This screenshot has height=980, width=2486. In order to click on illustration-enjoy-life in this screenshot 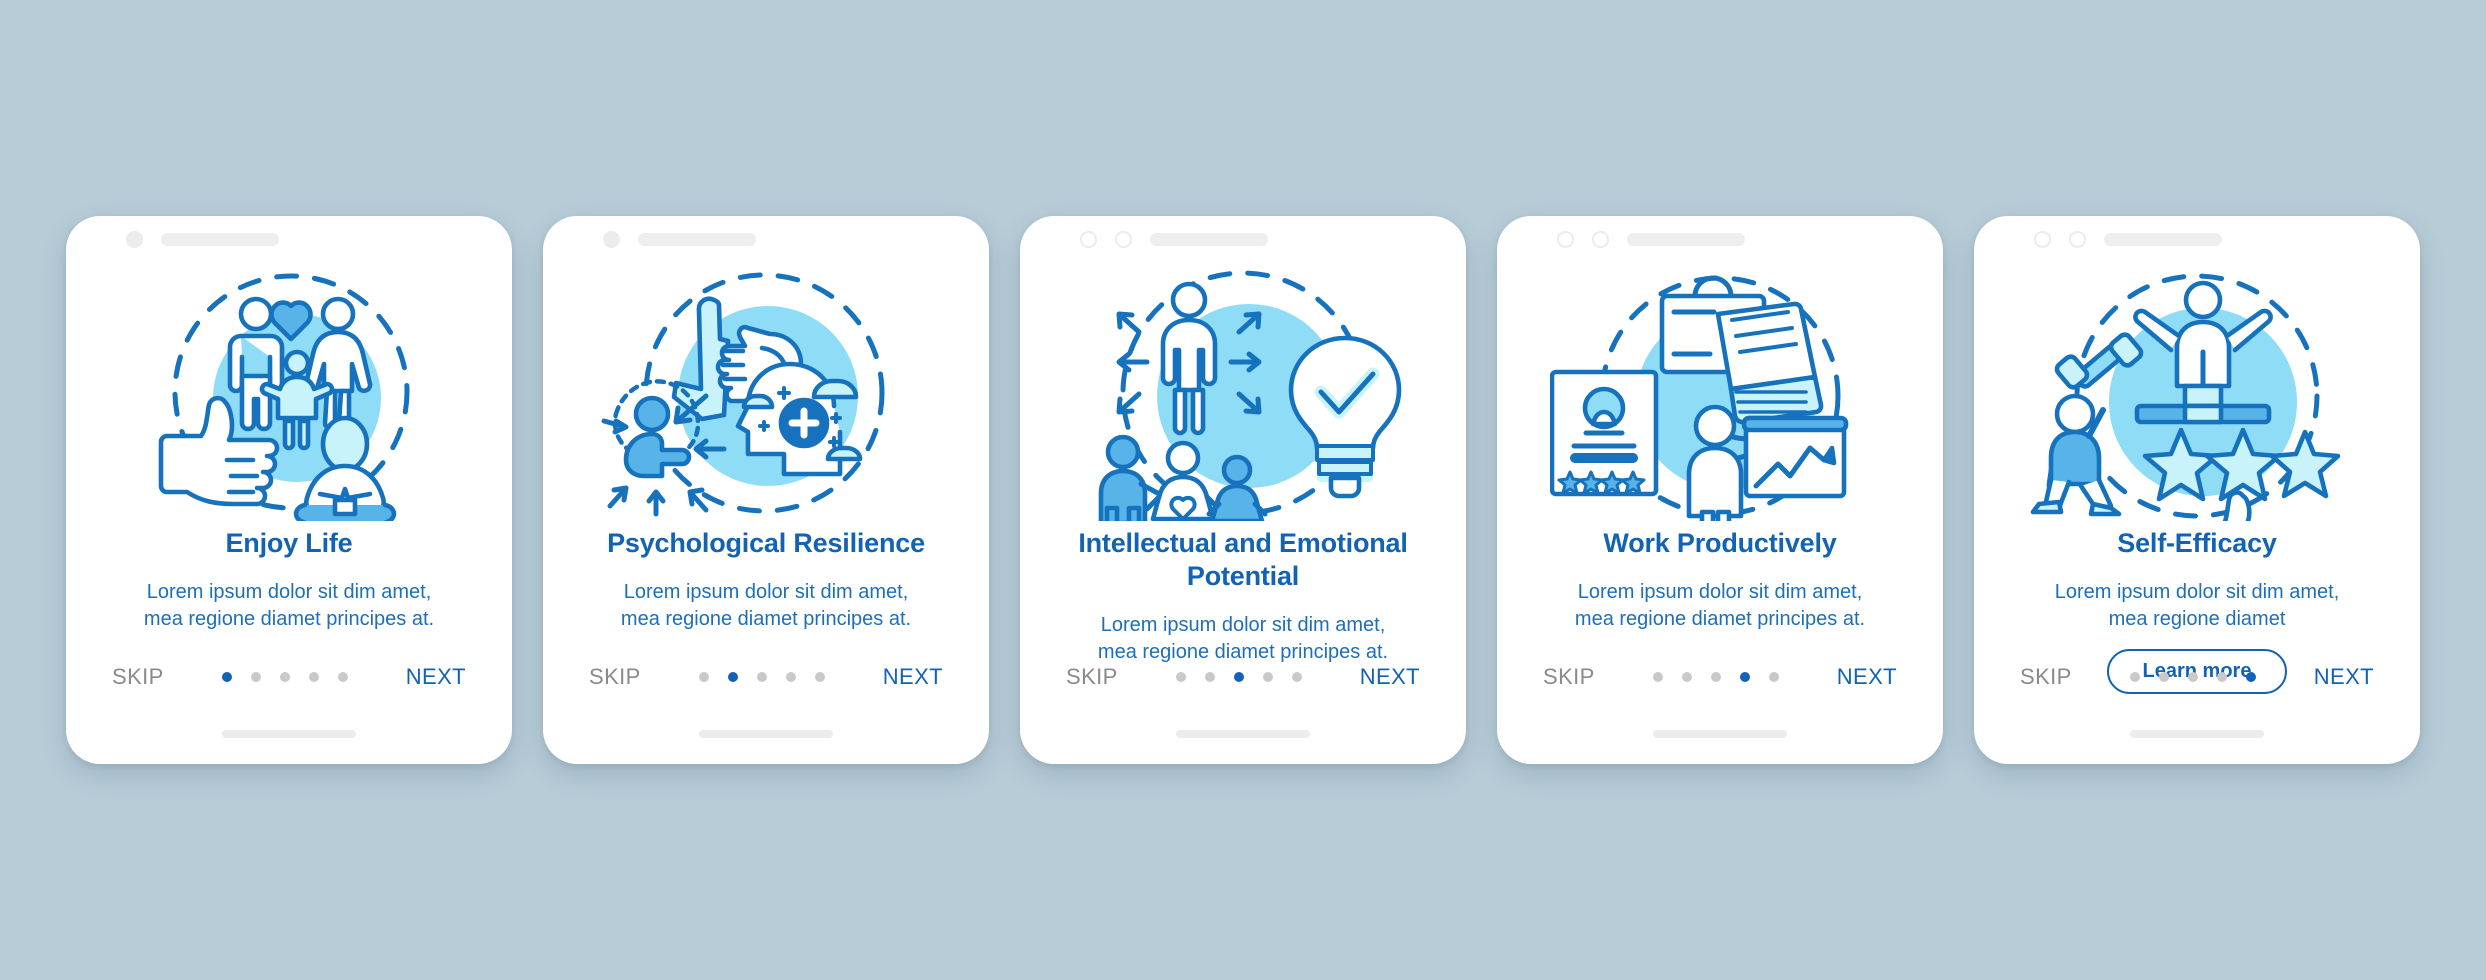, I will do `click(289, 393)`.